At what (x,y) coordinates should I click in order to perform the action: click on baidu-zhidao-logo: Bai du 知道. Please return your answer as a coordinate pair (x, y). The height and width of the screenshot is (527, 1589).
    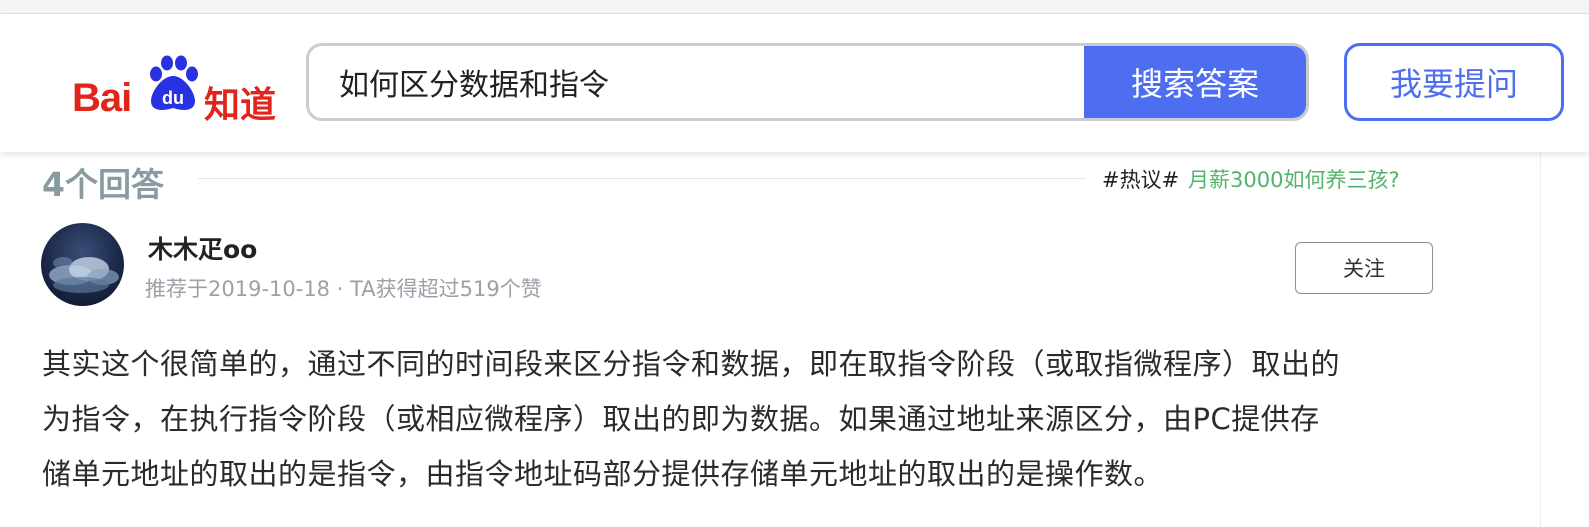
    Looking at the image, I should click on (175, 88).